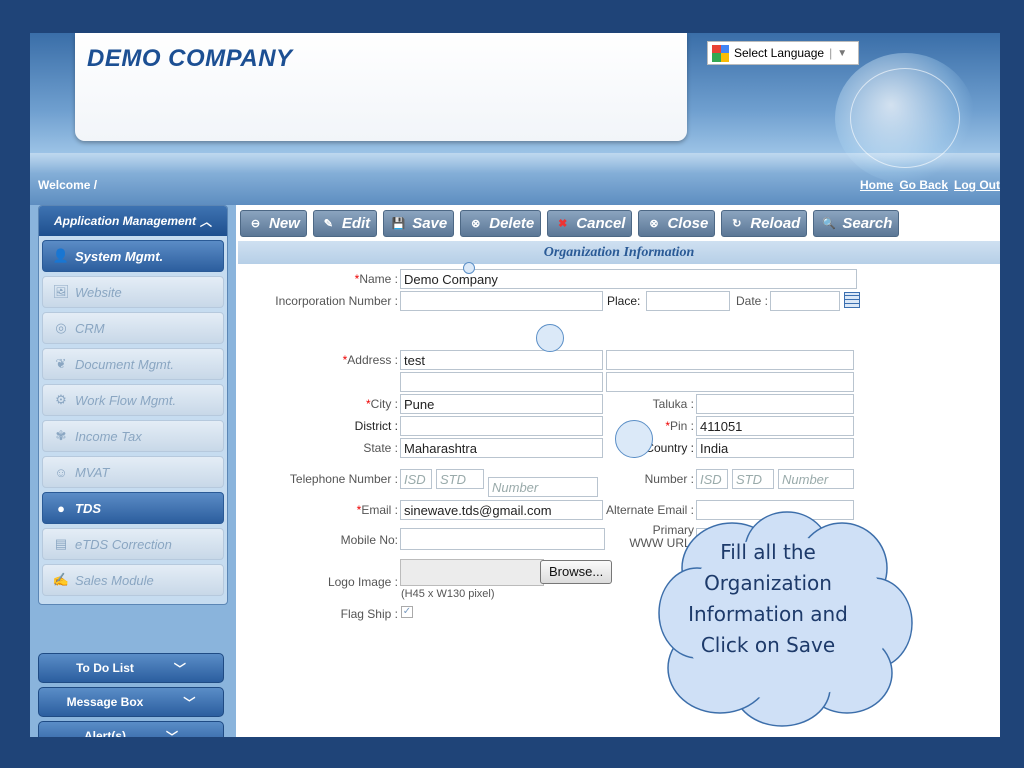  I want to click on mobile-label: Mobile No:, so click(369, 540).